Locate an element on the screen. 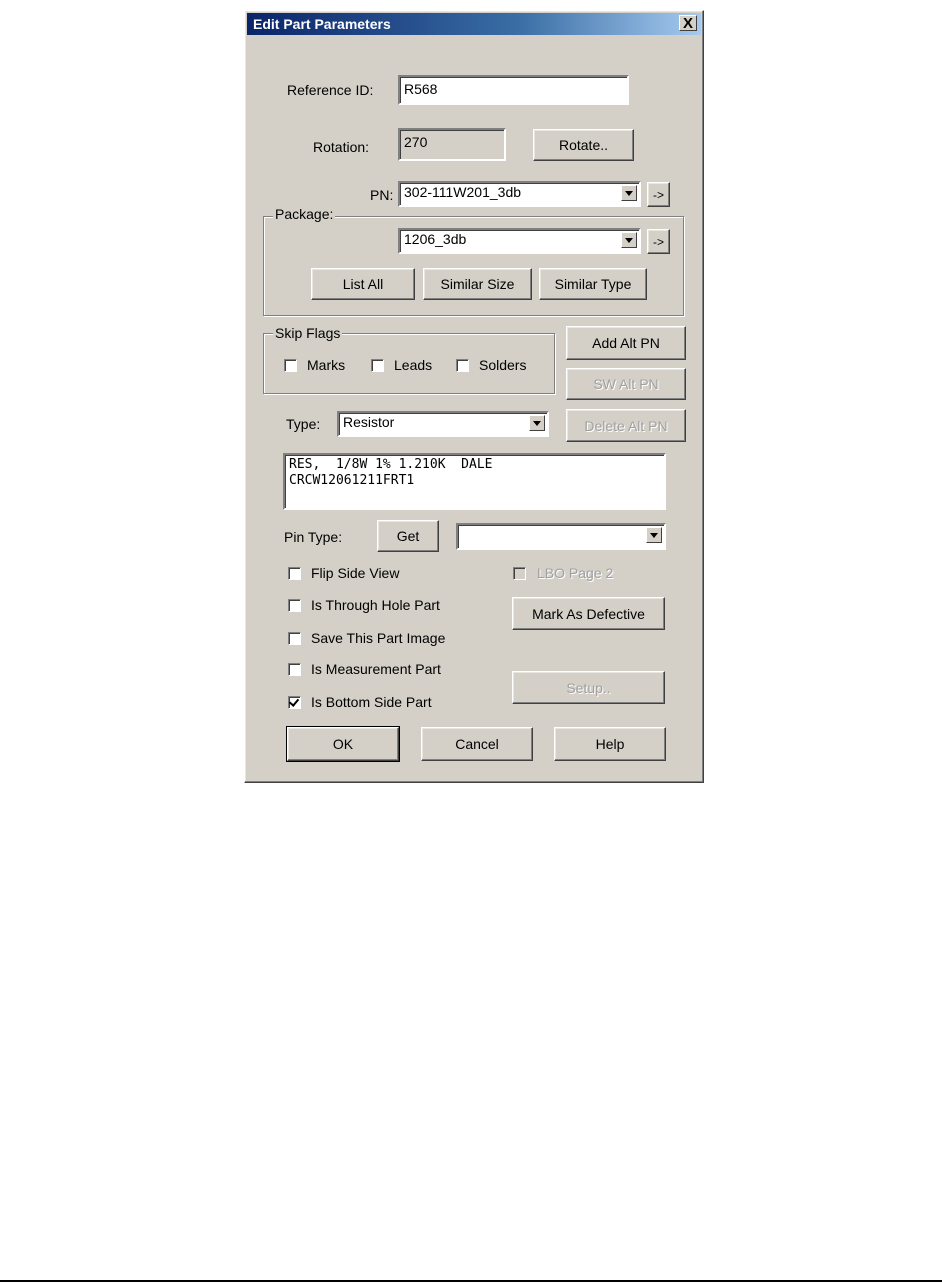 This screenshot has width=942, height=1283. marks-label: Marks is located at coordinates (326, 365).